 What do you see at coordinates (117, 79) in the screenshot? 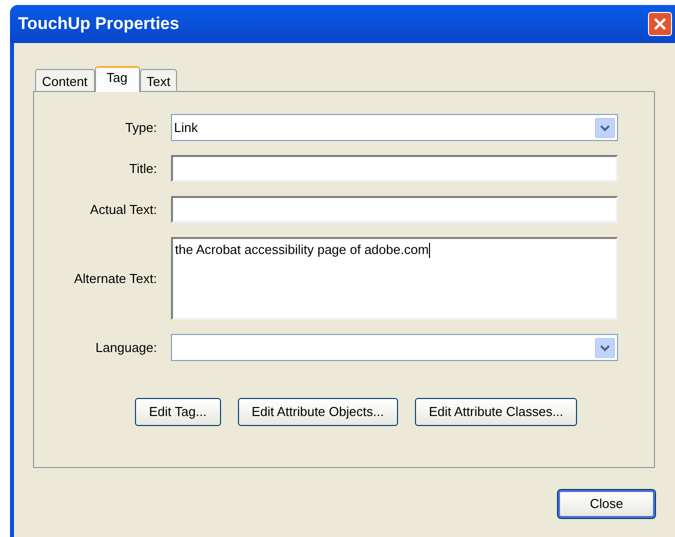
I see `tab: Tag` at bounding box center [117, 79].